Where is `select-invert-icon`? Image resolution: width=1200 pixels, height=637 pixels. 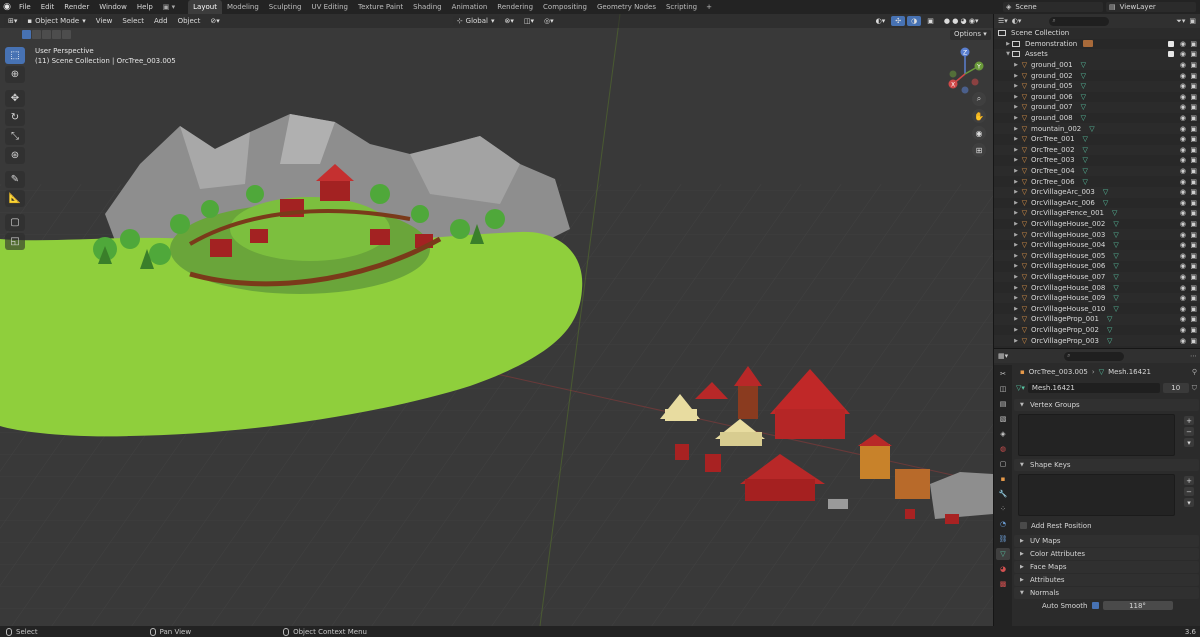 select-invert-icon is located at coordinates (56, 34).